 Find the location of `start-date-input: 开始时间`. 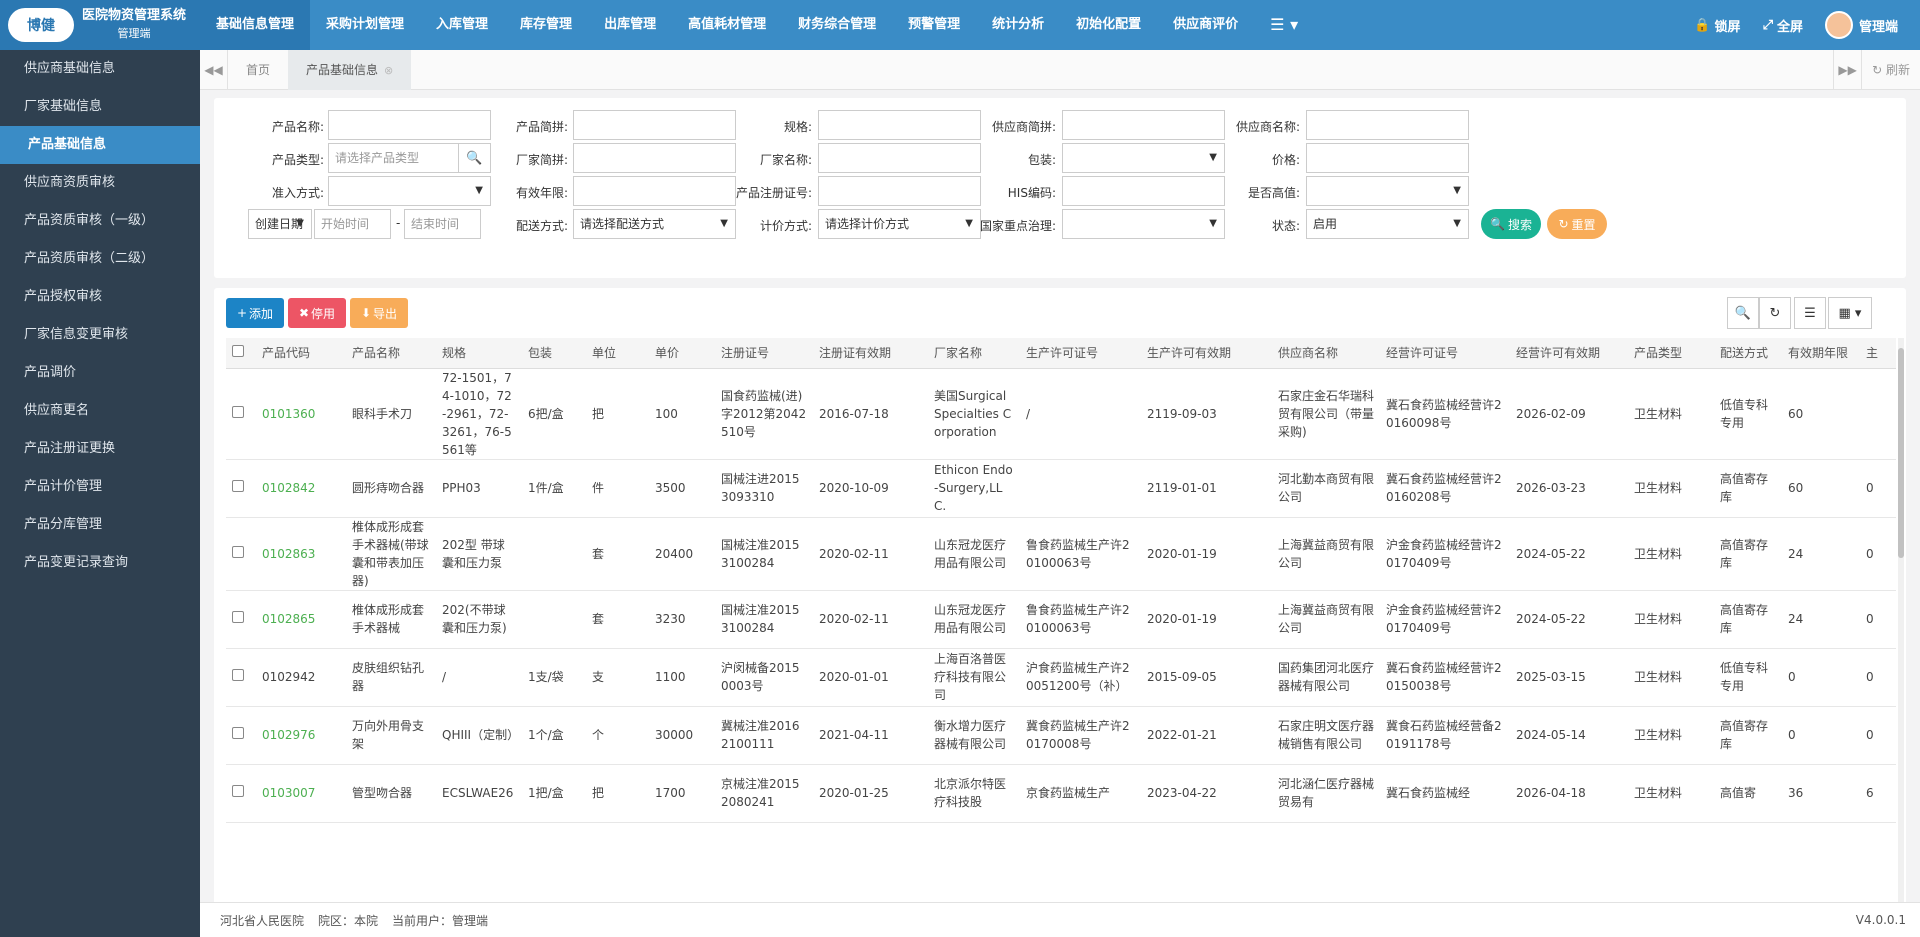

start-date-input: 开始时间 is located at coordinates (352, 224).